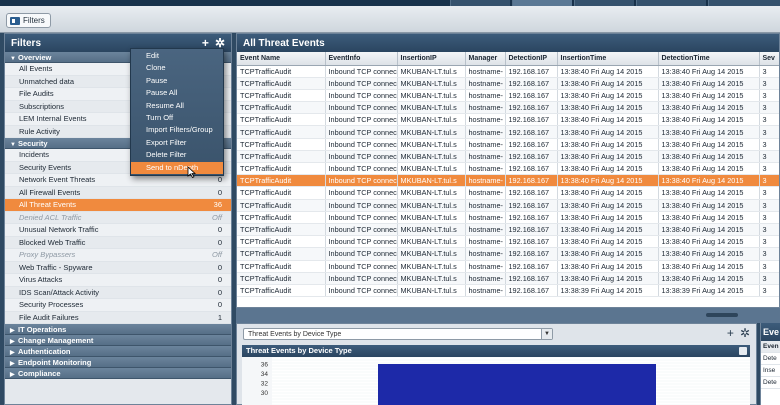 This screenshot has height=405, width=780. What do you see at coordinates (177, 106) in the screenshot?
I see `menu-item: Resume All` at bounding box center [177, 106].